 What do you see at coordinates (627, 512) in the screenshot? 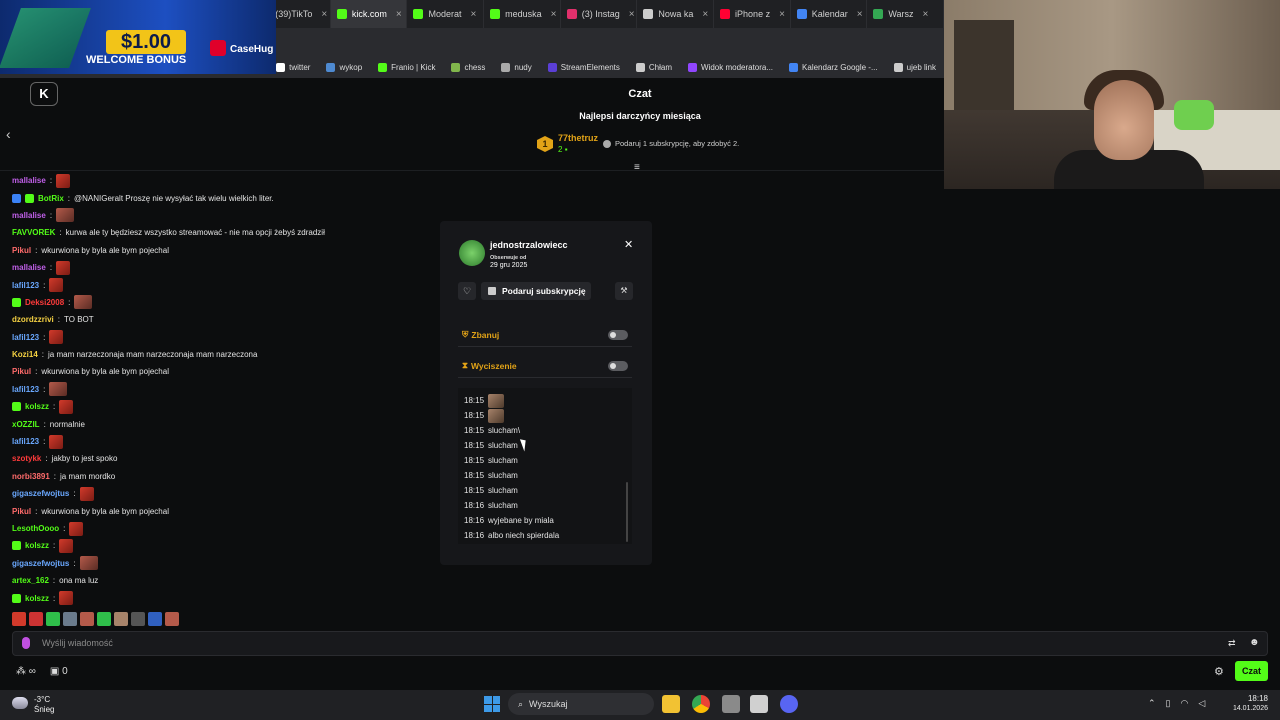
I see `log-scrollbar` at bounding box center [627, 512].